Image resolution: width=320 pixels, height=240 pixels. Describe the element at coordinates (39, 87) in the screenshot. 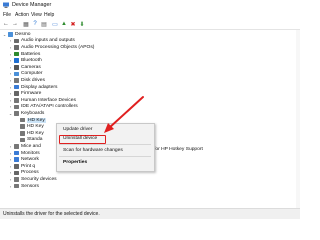

I see `tree-item-label: Display adapters` at that location.